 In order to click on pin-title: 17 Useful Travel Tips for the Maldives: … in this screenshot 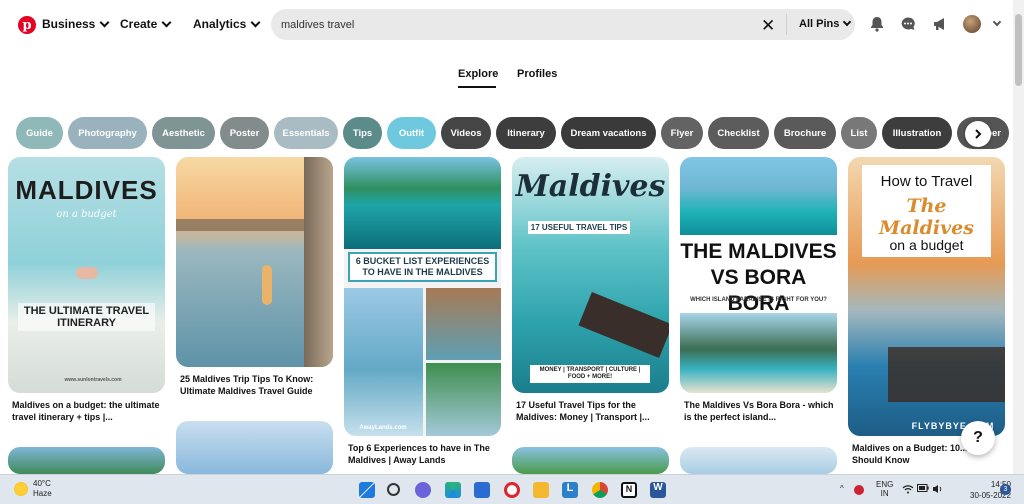, I will do `click(591, 411)`.